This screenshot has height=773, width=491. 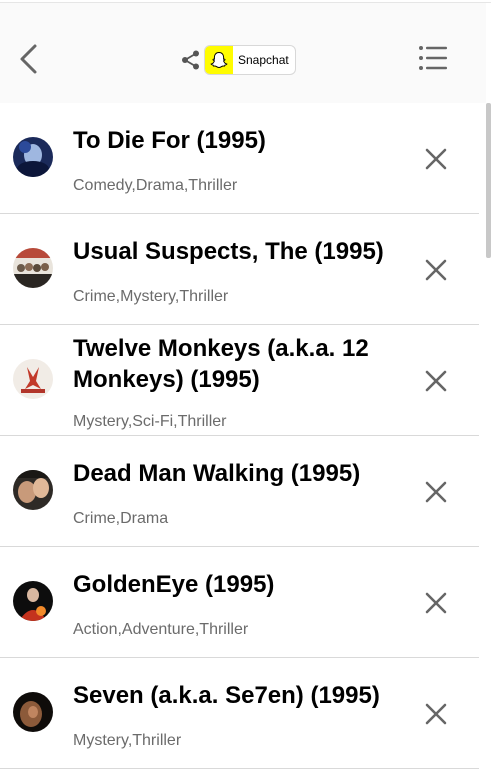 I want to click on snapchat-label: Snapchat, so click(x=263, y=60).